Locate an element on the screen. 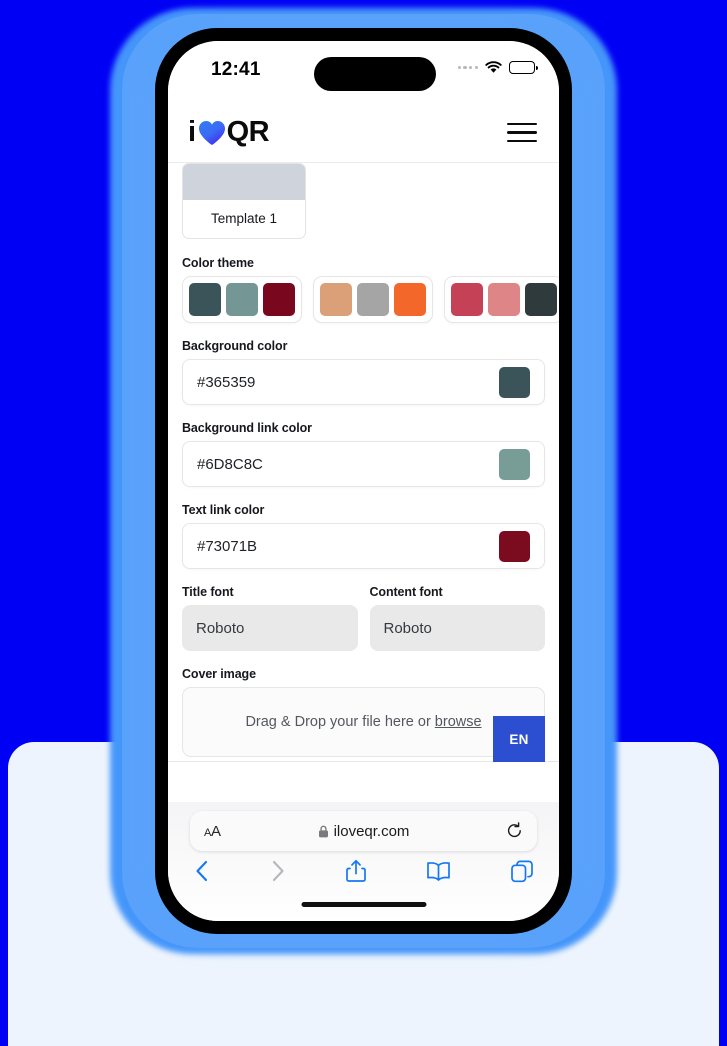 This screenshot has width=727, height=1046. home-indicator is located at coordinates (363, 904).